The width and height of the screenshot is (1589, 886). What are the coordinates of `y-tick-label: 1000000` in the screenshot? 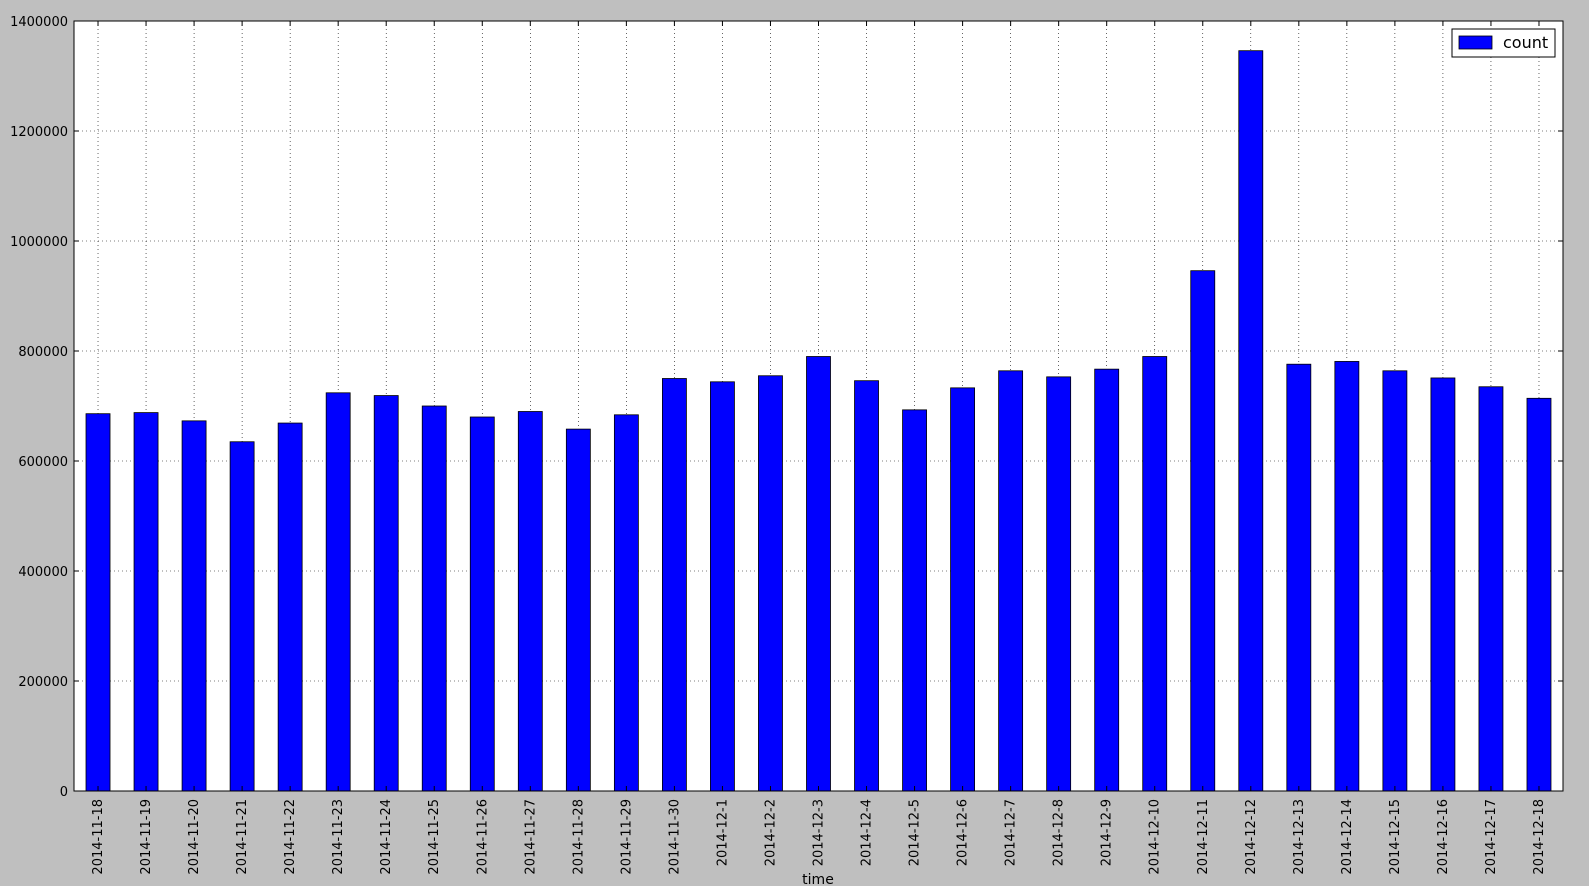 It's located at (39, 242).